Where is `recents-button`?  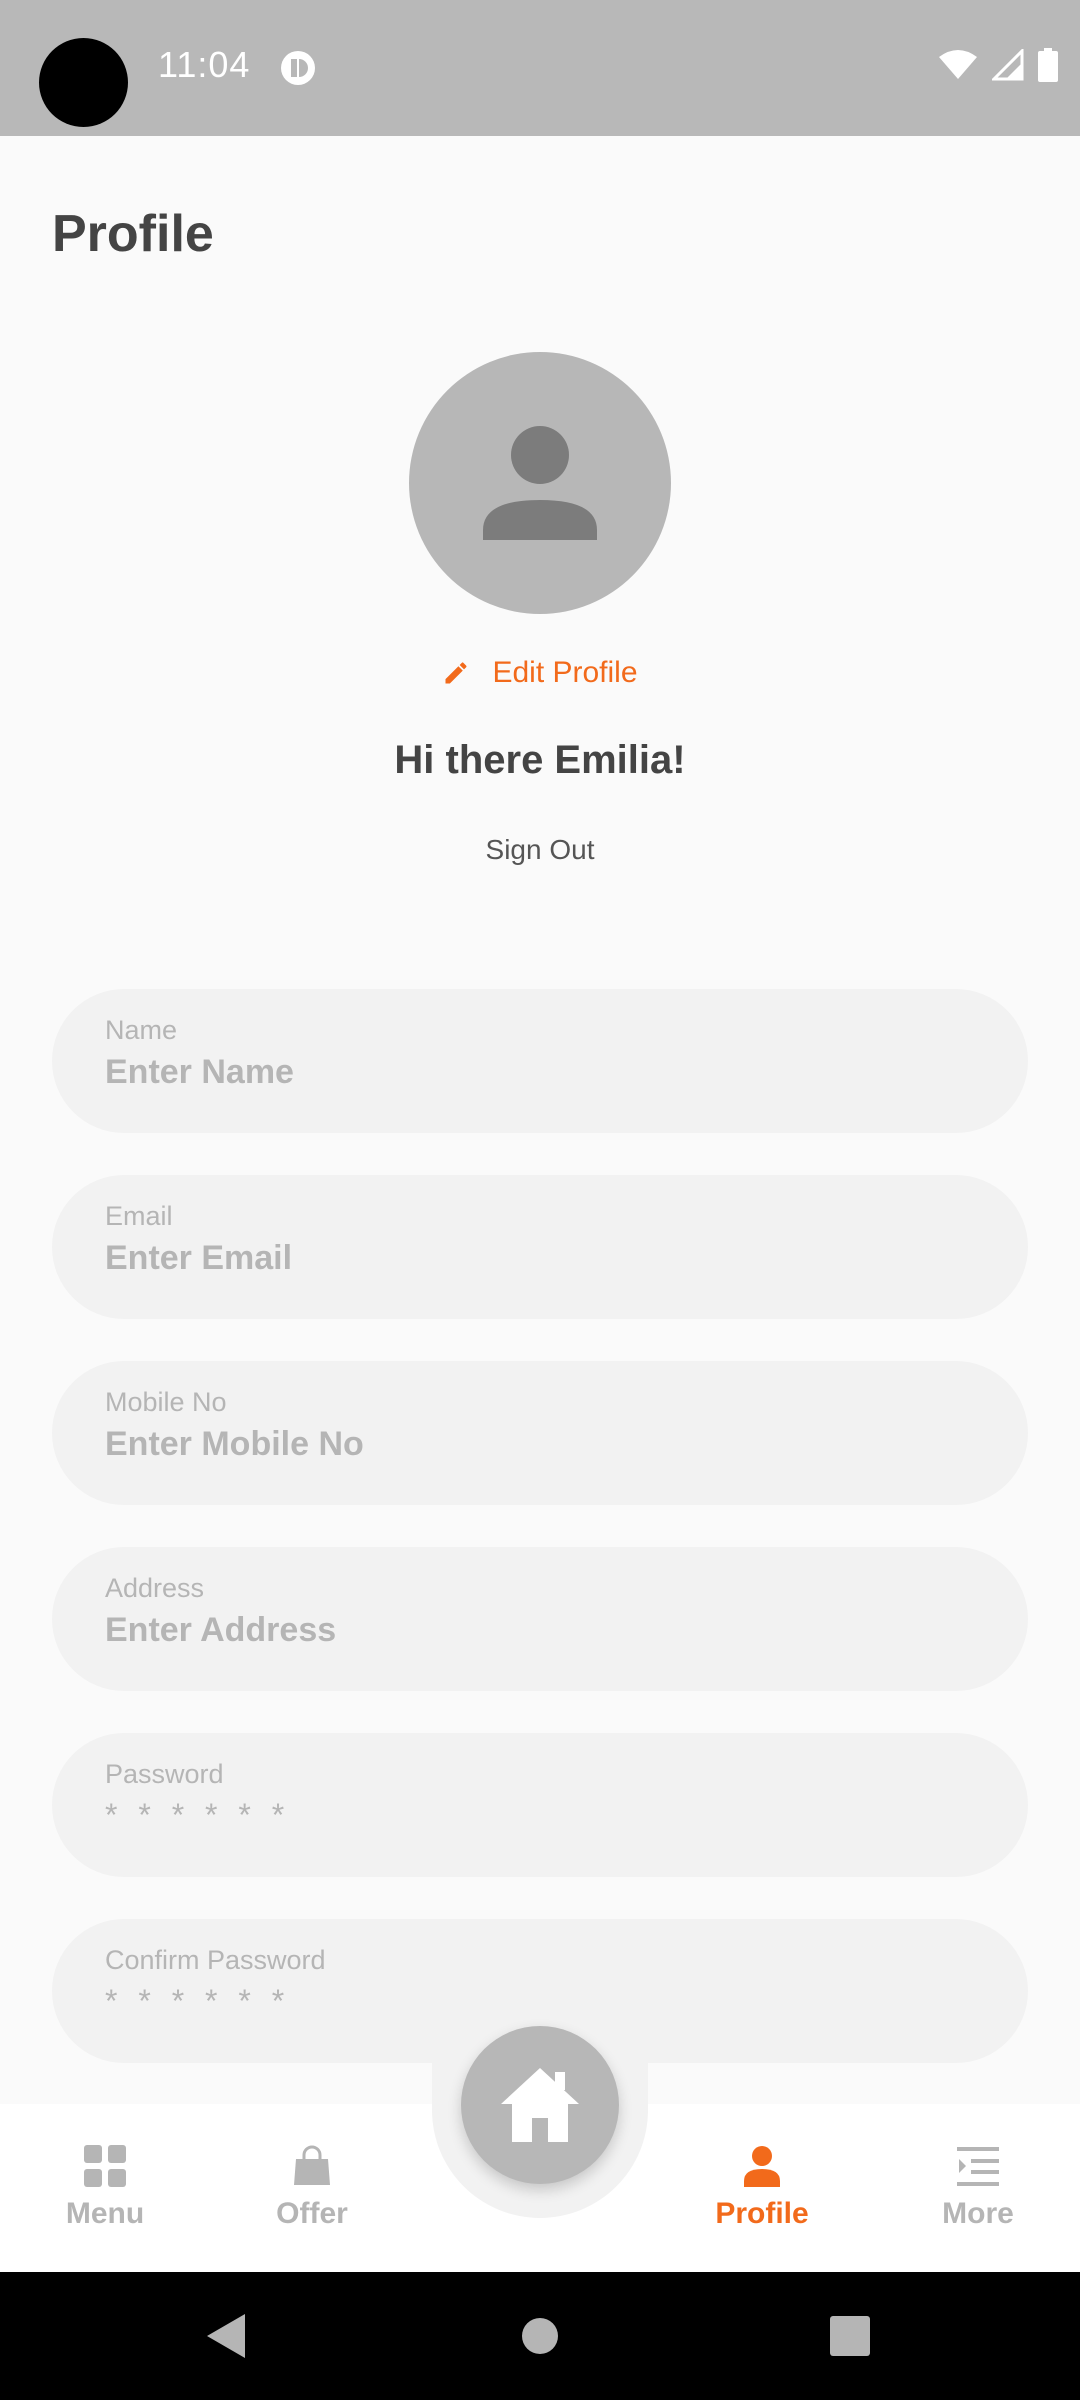
recents-button is located at coordinates (850, 2336).